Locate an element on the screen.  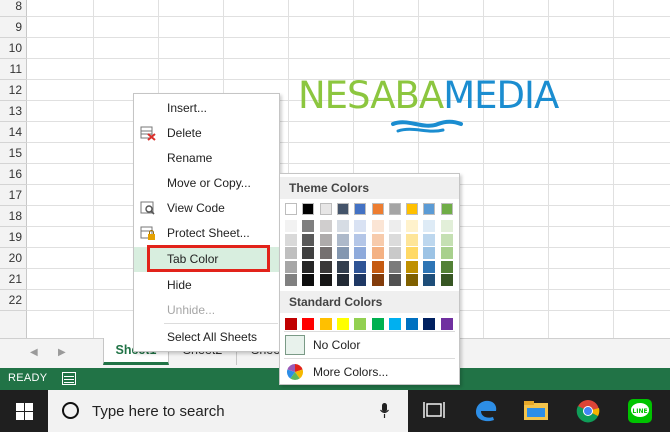
menu-item-delete: Delete is located at coordinates (206, 133).